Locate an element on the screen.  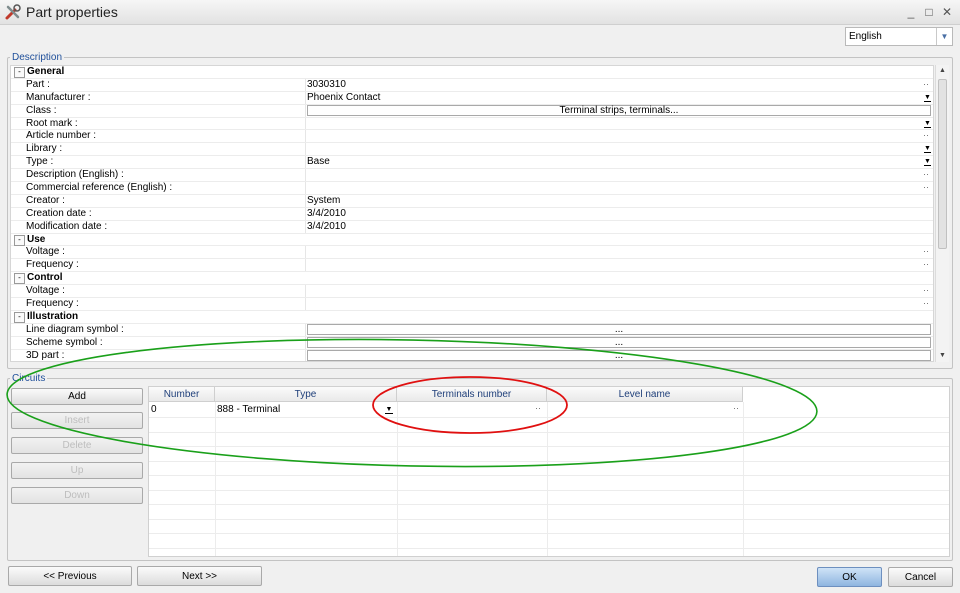
property-value: Base is located at coordinates (318, 162).